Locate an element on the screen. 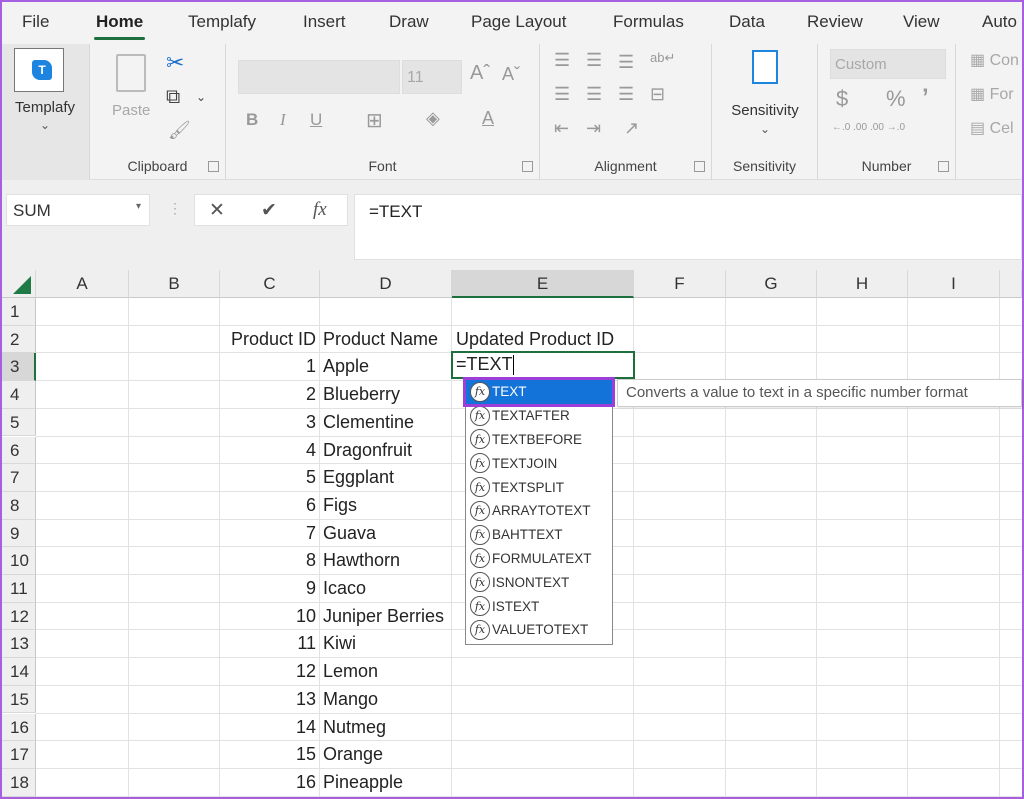 The width and height of the screenshot is (1024, 799). header-product-name: Product Name is located at coordinates (388, 339).